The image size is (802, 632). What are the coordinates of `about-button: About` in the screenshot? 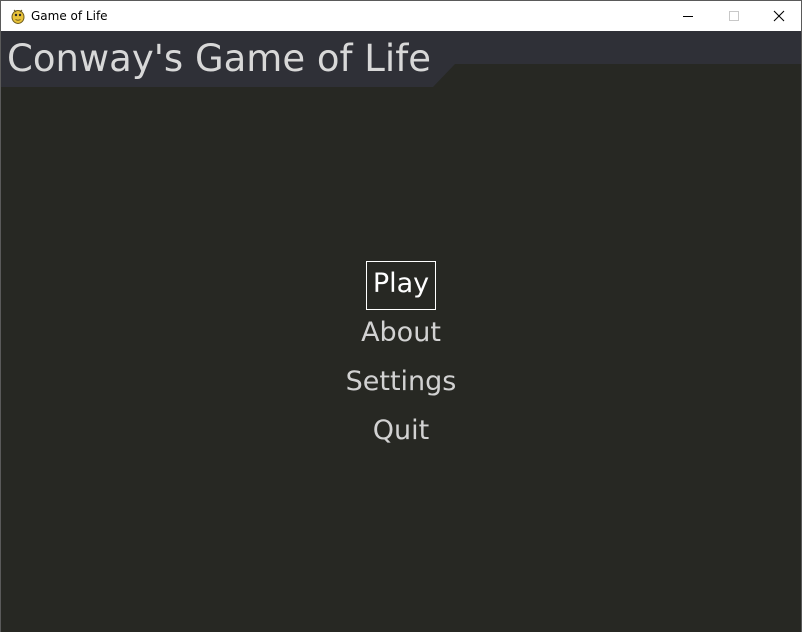 It's located at (401, 334).